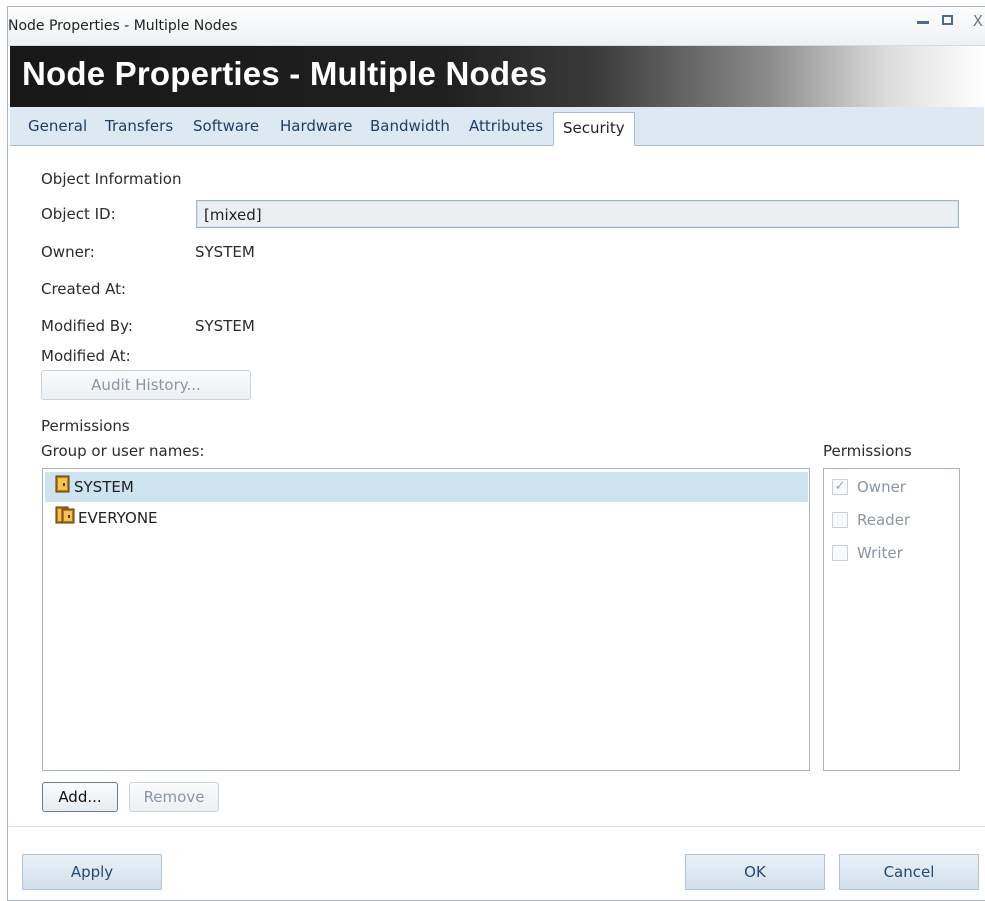  What do you see at coordinates (867, 451) in the screenshot?
I see `permissions-column-label: Permissions` at bounding box center [867, 451].